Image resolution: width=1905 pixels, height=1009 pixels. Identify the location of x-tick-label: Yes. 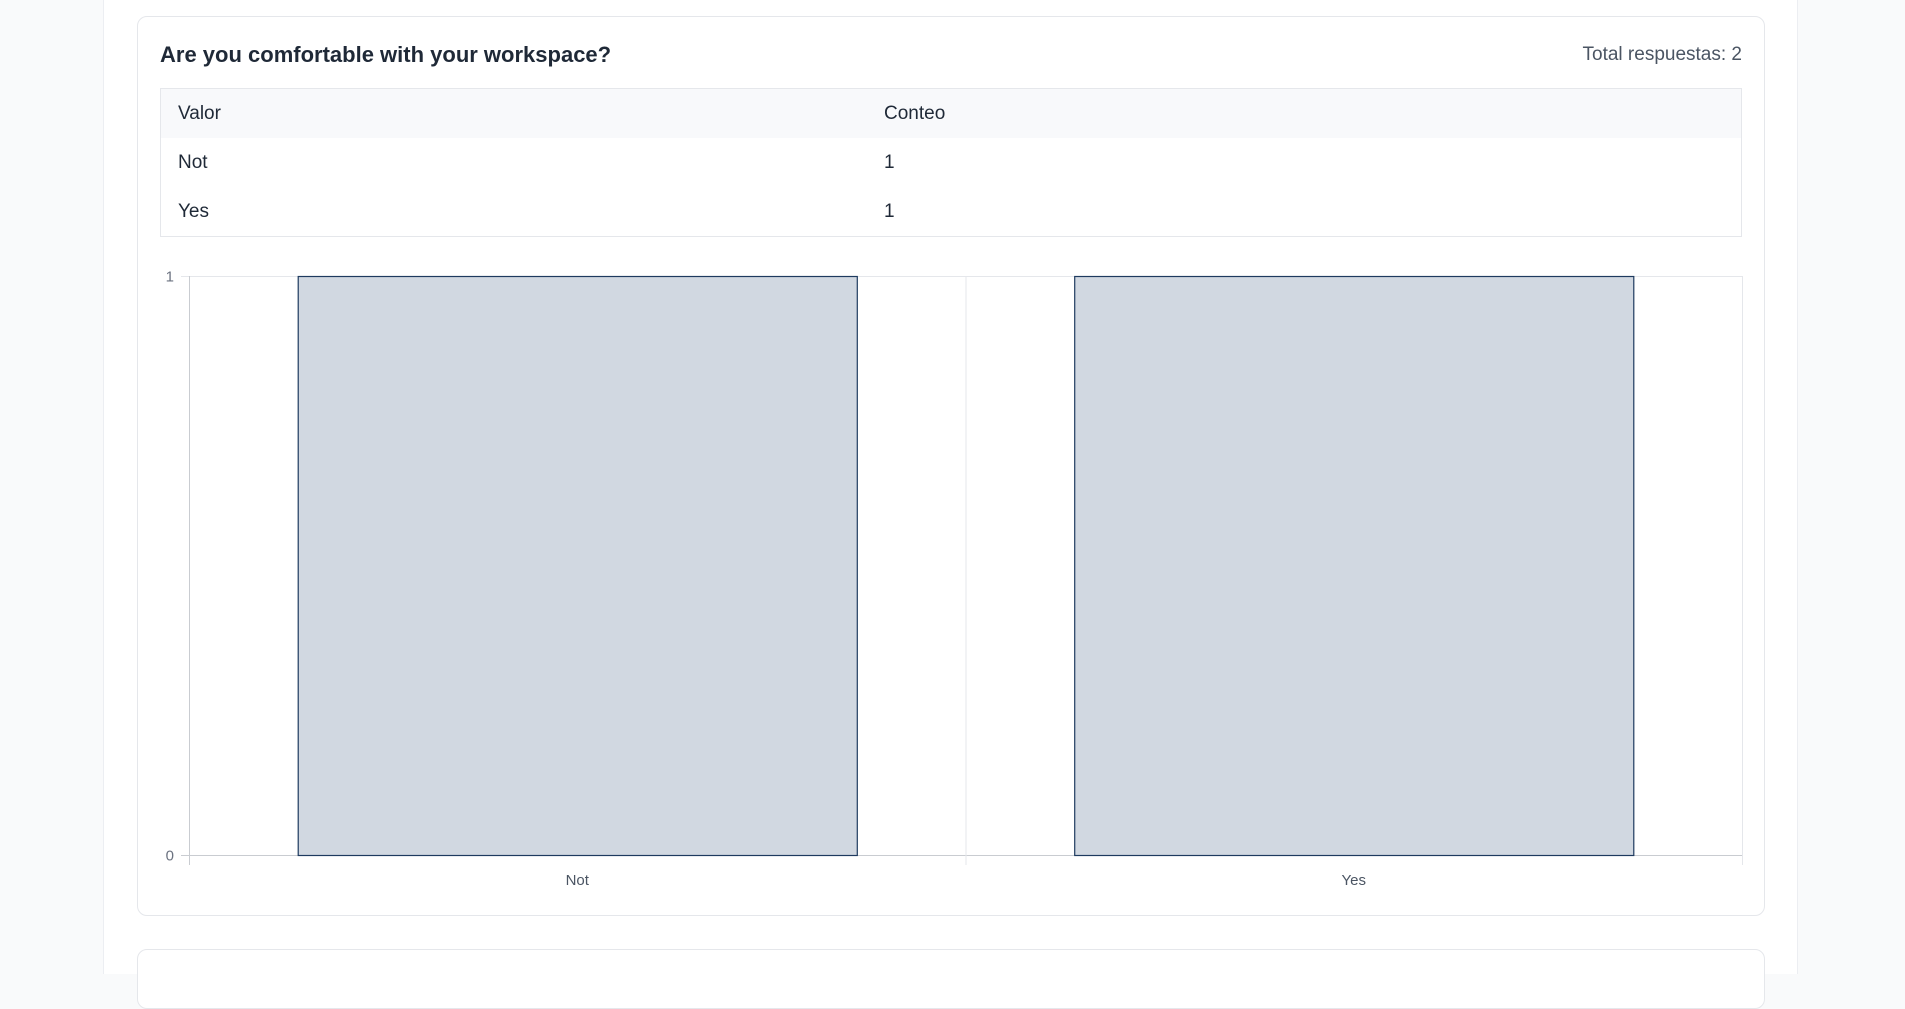
(1354, 880).